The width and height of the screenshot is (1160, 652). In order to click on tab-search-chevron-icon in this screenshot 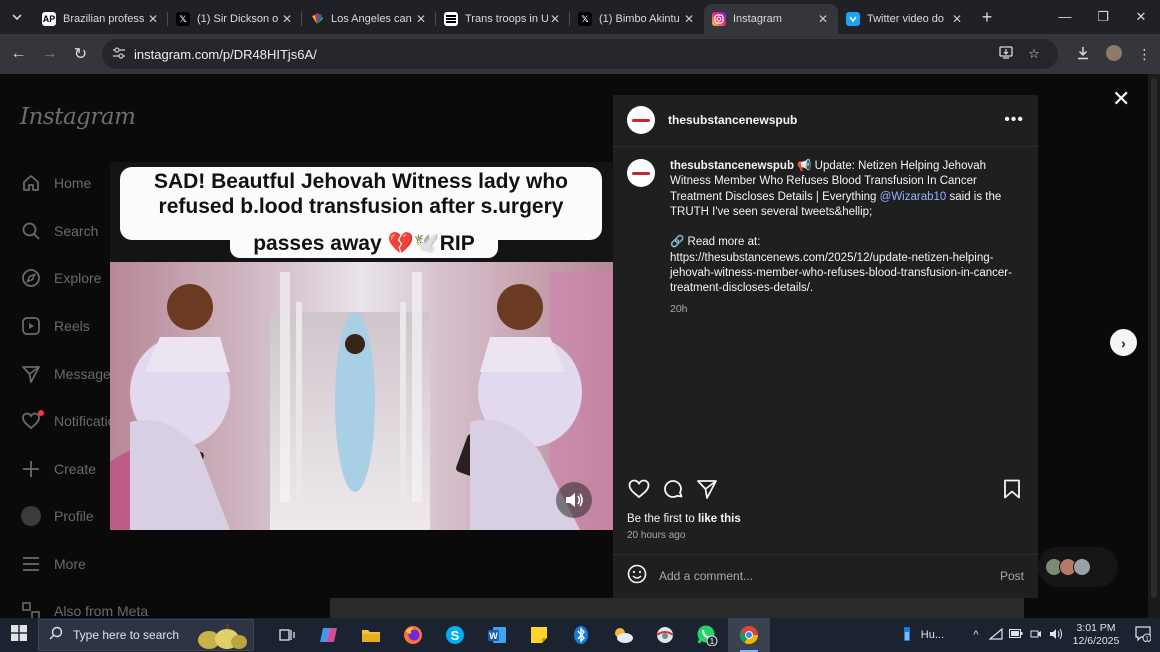, I will do `click(17, 17)`.